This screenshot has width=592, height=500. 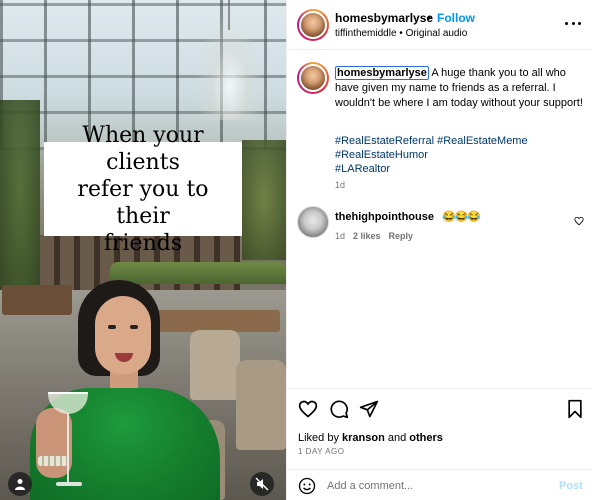 What do you see at coordinates (460, 141) in the screenshot?
I see `hashtag-line: #RealEstateReferral #RealEstateMeme` at bounding box center [460, 141].